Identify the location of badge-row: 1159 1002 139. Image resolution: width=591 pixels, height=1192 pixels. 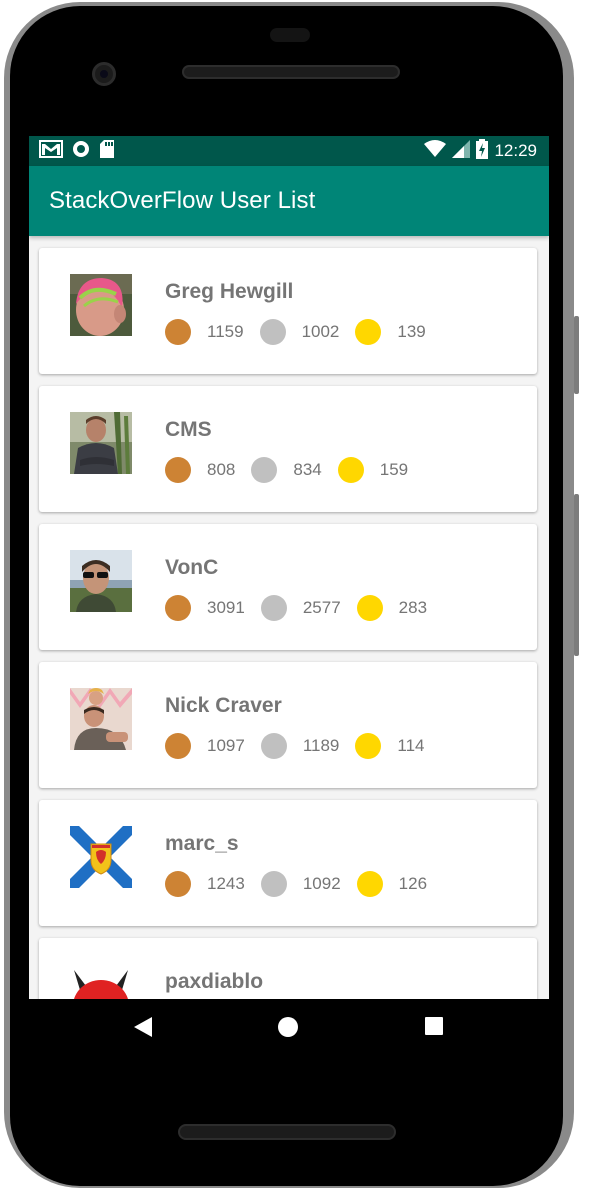
(303, 332).